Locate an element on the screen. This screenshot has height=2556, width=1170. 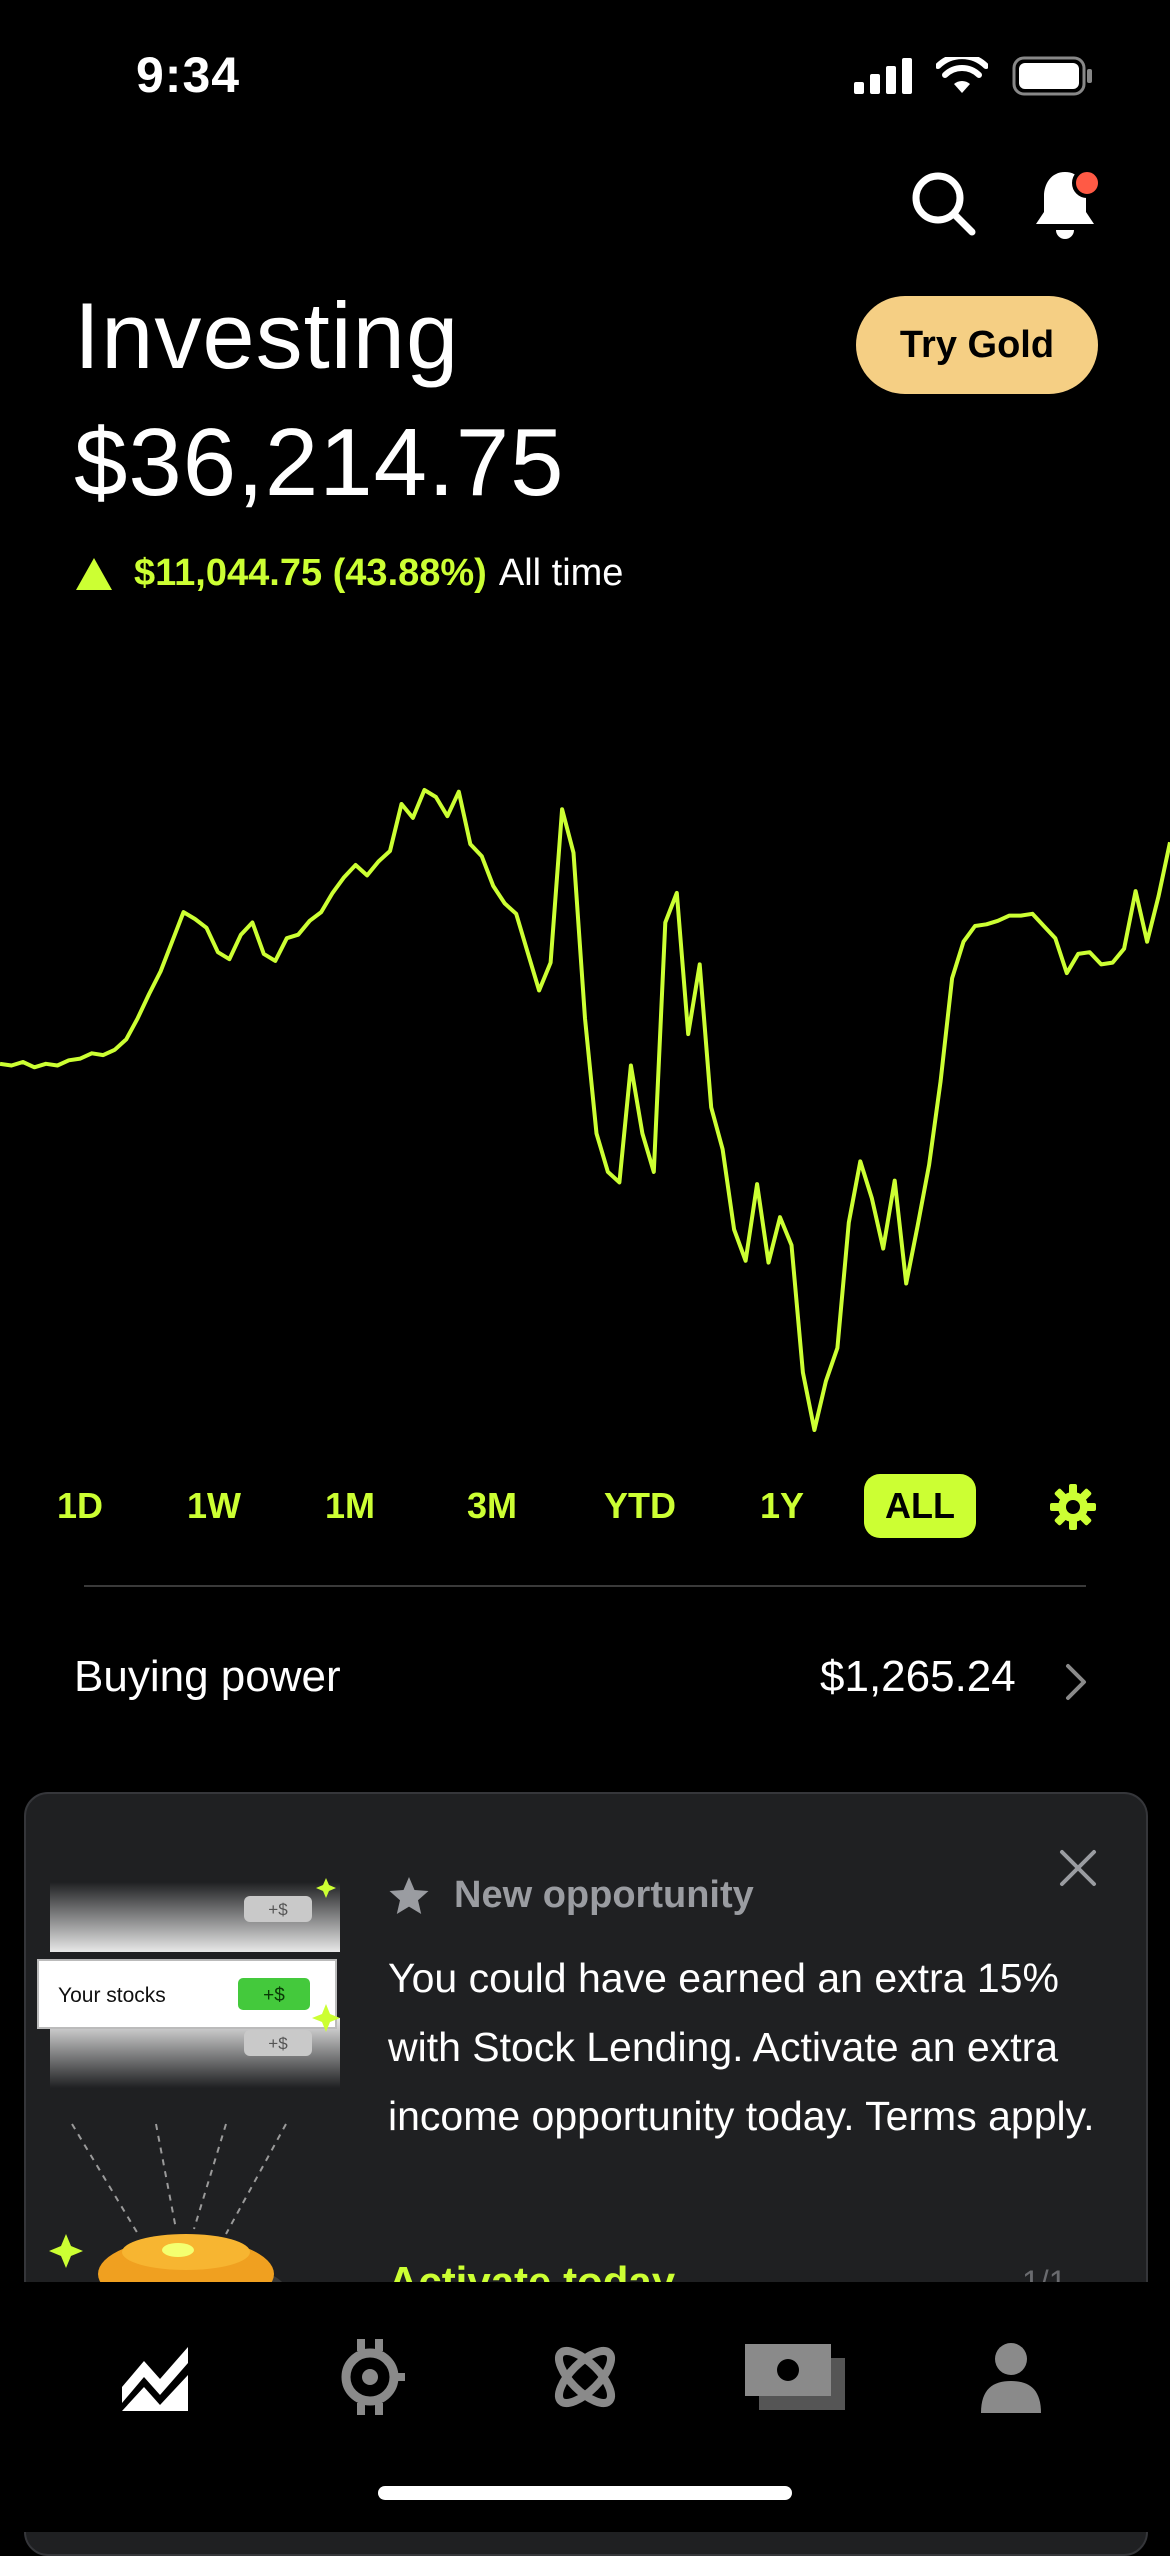
card-tag: New opportunity is located at coordinates (571, 1895).